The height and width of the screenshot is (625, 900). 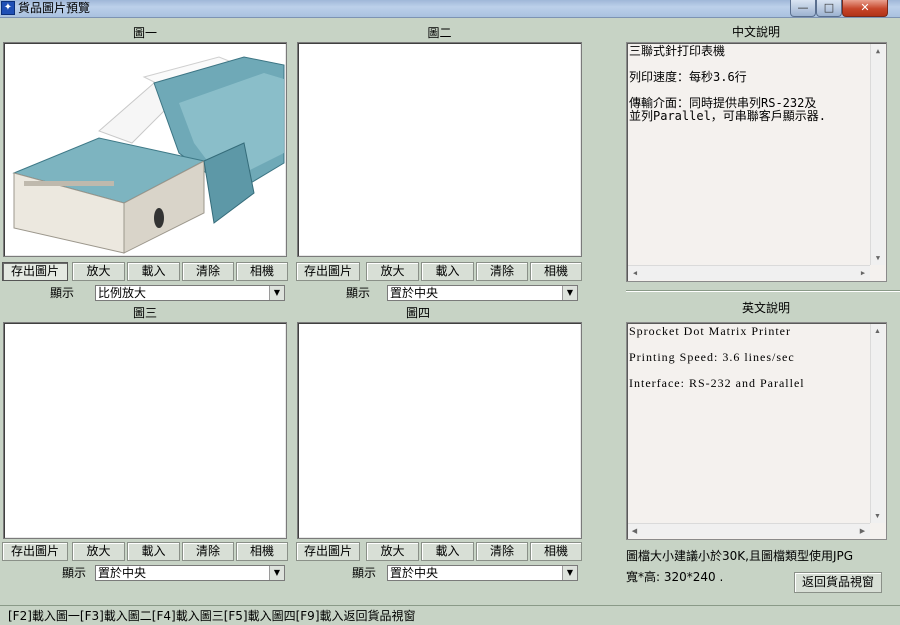 What do you see at coordinates (122, 573) in the screenshot?
I see `display-select-3-value: 置於中央` at bounding box center [122, 573].